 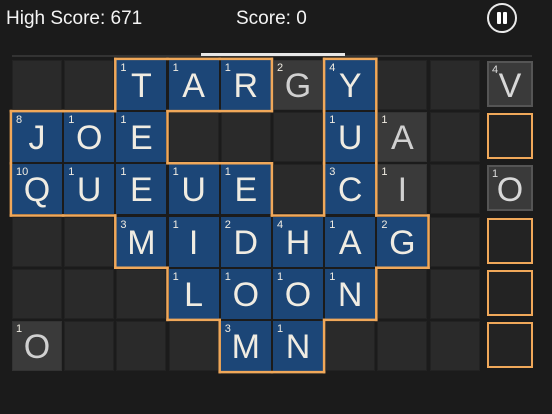 I want to click on tile-letter: H, so click(x=298, y=242).